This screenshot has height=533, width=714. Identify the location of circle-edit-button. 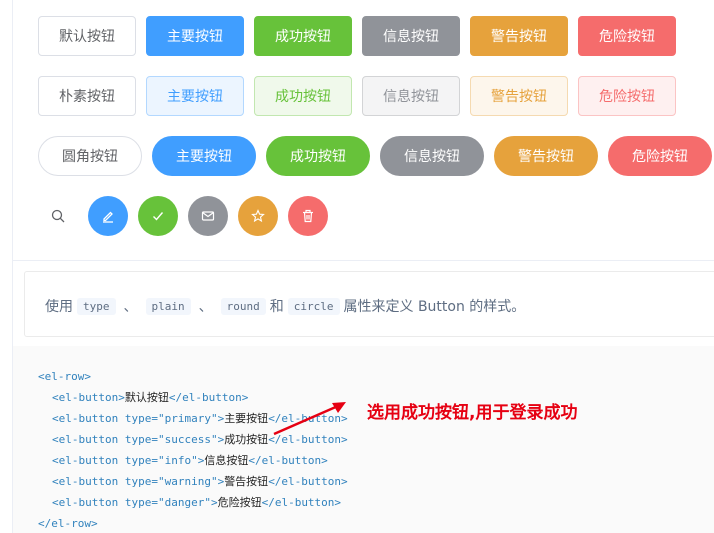
(108, 216).